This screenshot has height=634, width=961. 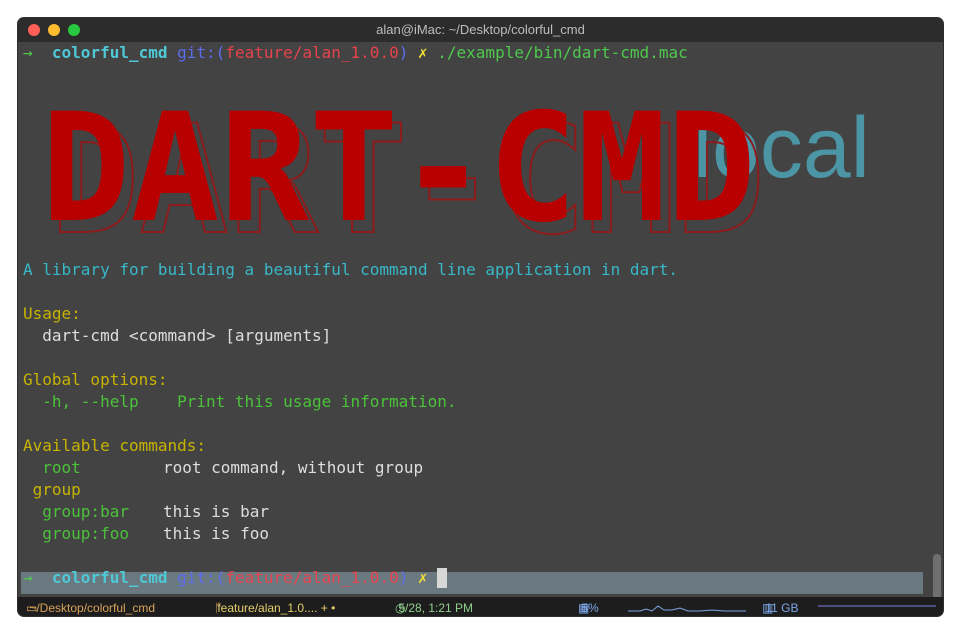 I want to click on command-group-bar: group:bar this is bar, so click(x=146, y=512).